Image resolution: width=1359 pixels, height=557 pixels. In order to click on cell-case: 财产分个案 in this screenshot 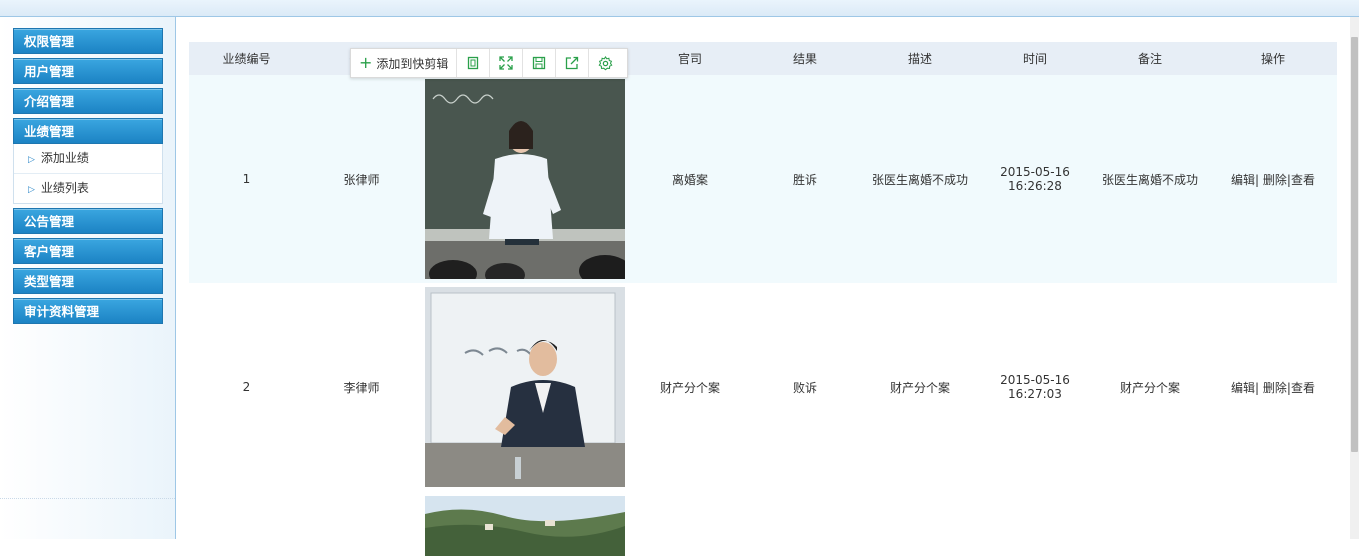, I will do `click(690, 387)`.